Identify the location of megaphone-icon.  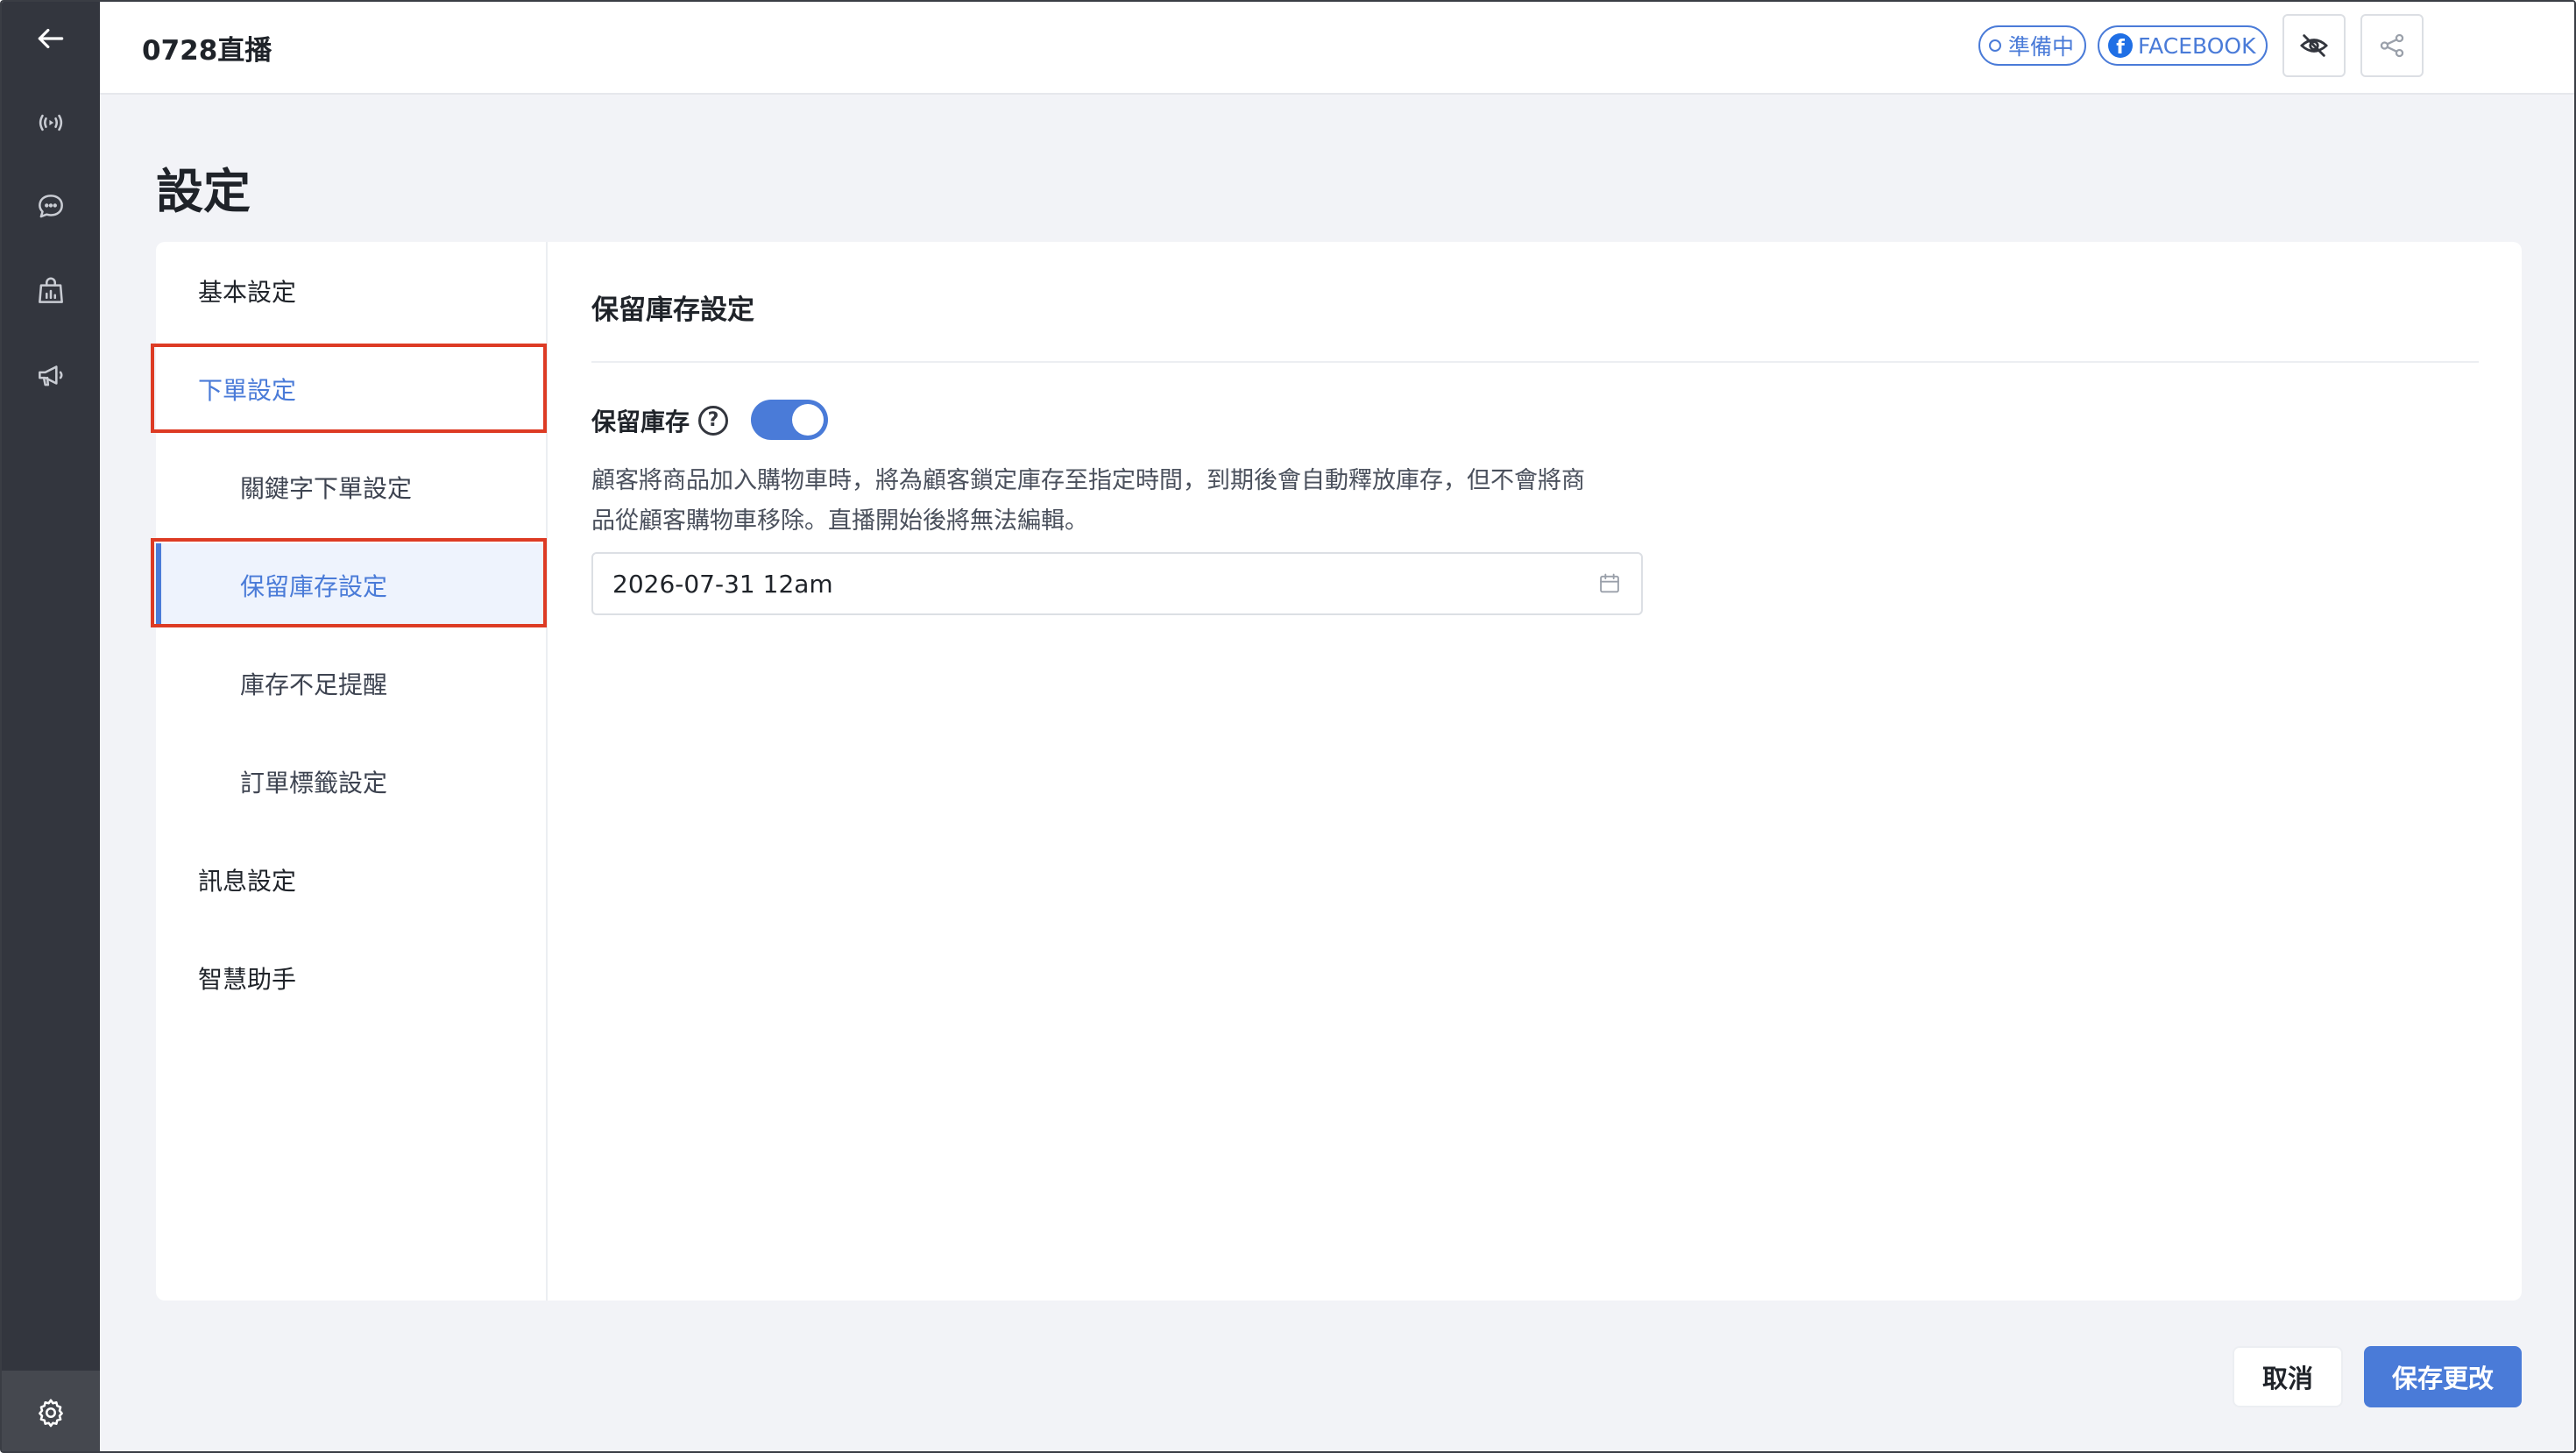
(51, 375).